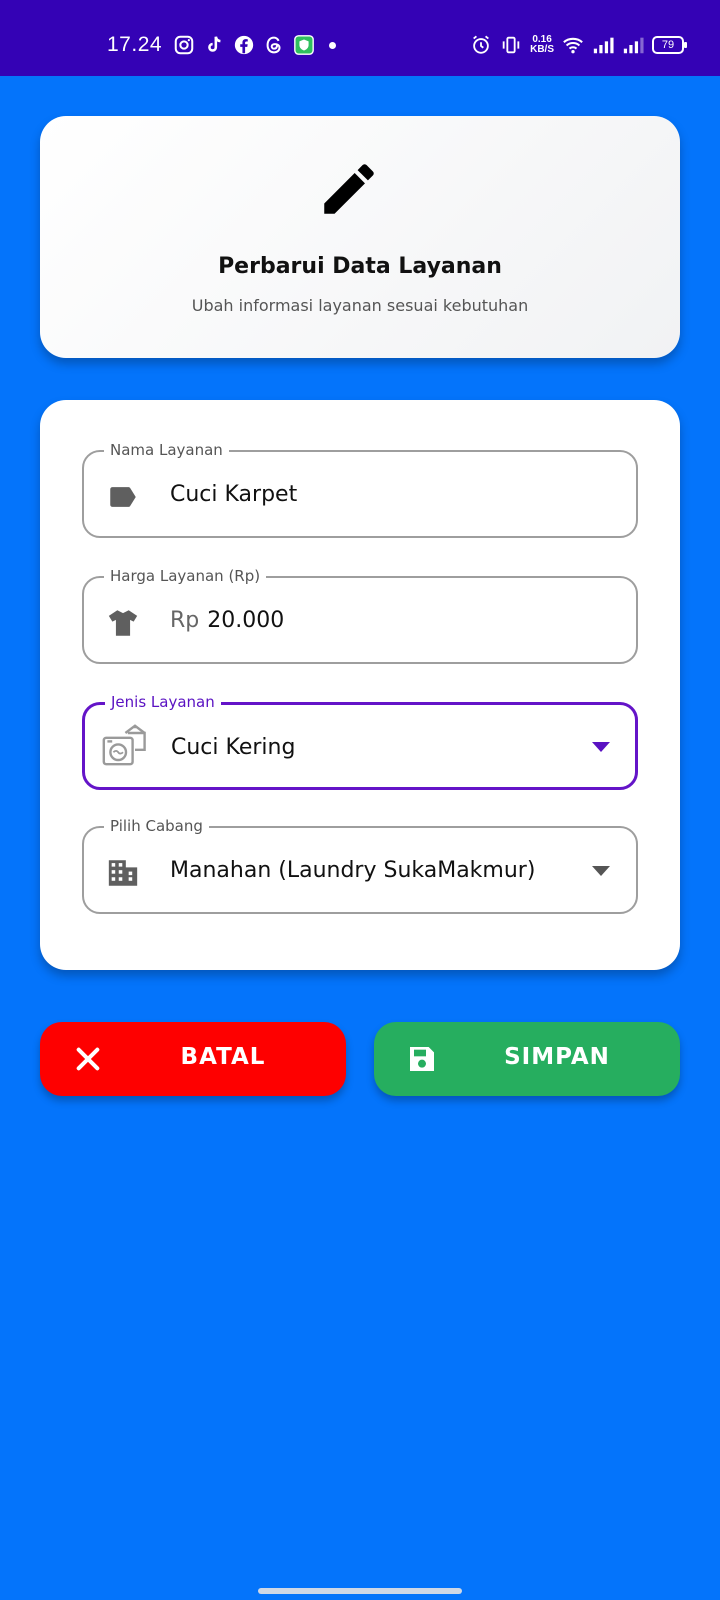 This screenshot has width=720, height=1600. Describe the element at coordinates (542, 49) in the screenshot. I see `net-speed-unit: KB/S` at that location.